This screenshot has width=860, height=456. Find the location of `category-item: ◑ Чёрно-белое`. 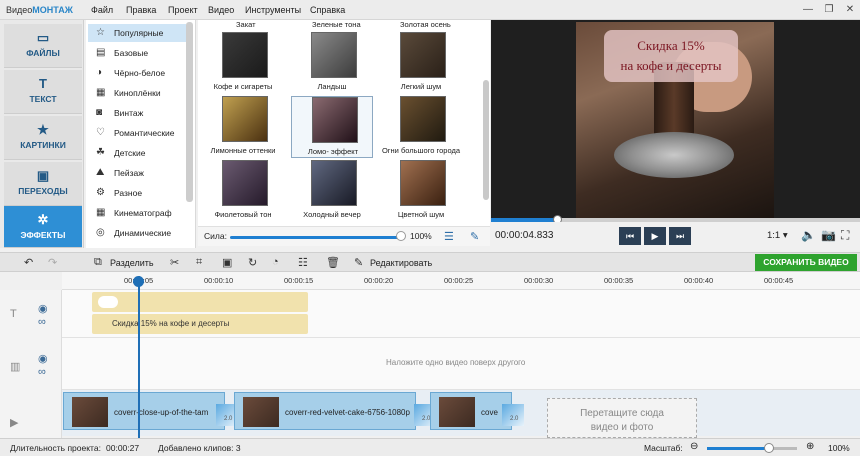

category-item: ◑ Чёрно-белое is located at coordinates (137, 73).